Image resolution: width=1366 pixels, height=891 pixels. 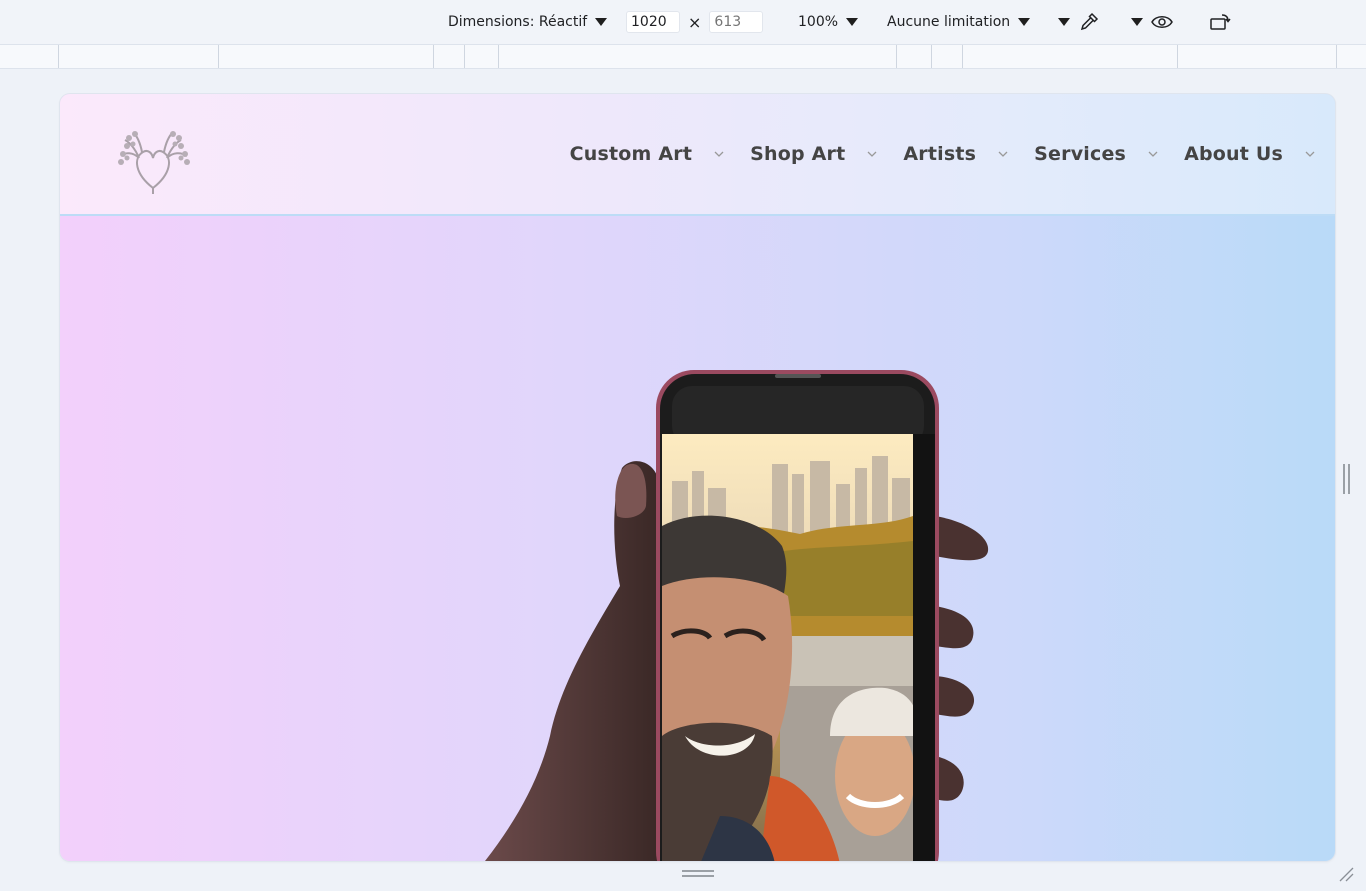 I want to click on side-resize-handle, so click(x=1346, y=479).